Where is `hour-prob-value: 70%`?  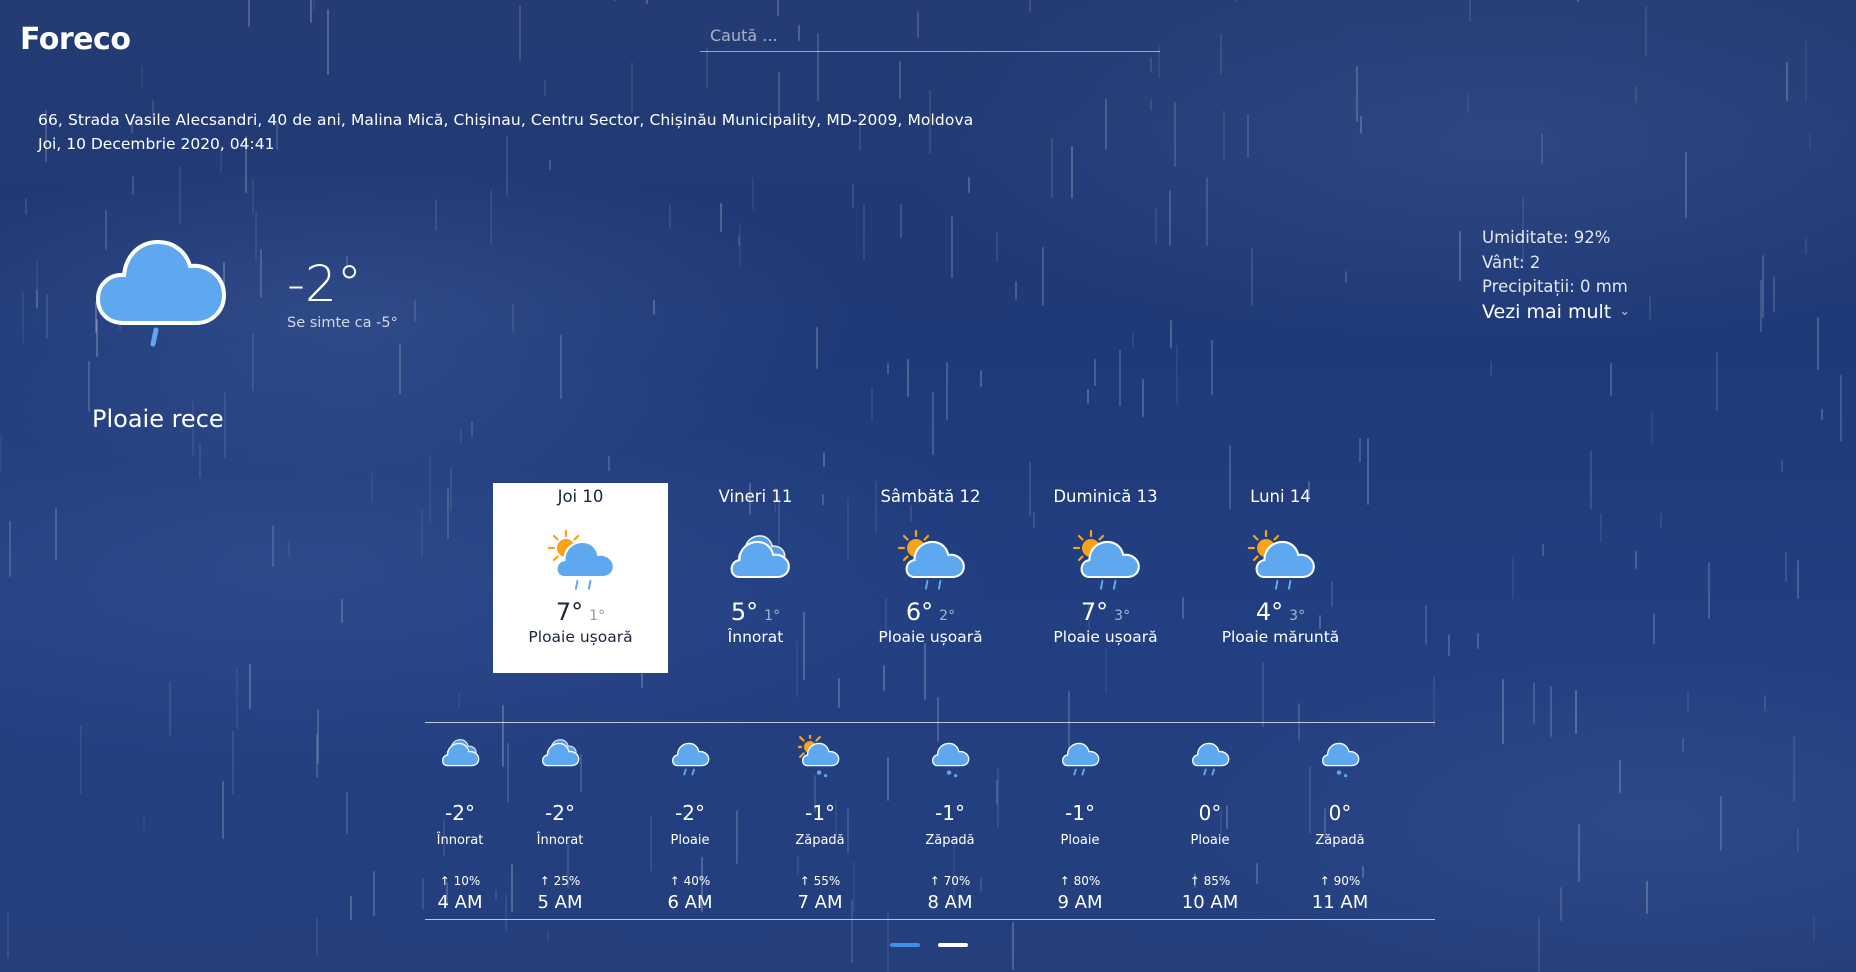
hour-prob-value: 70% is located at coordinates (957, 881).